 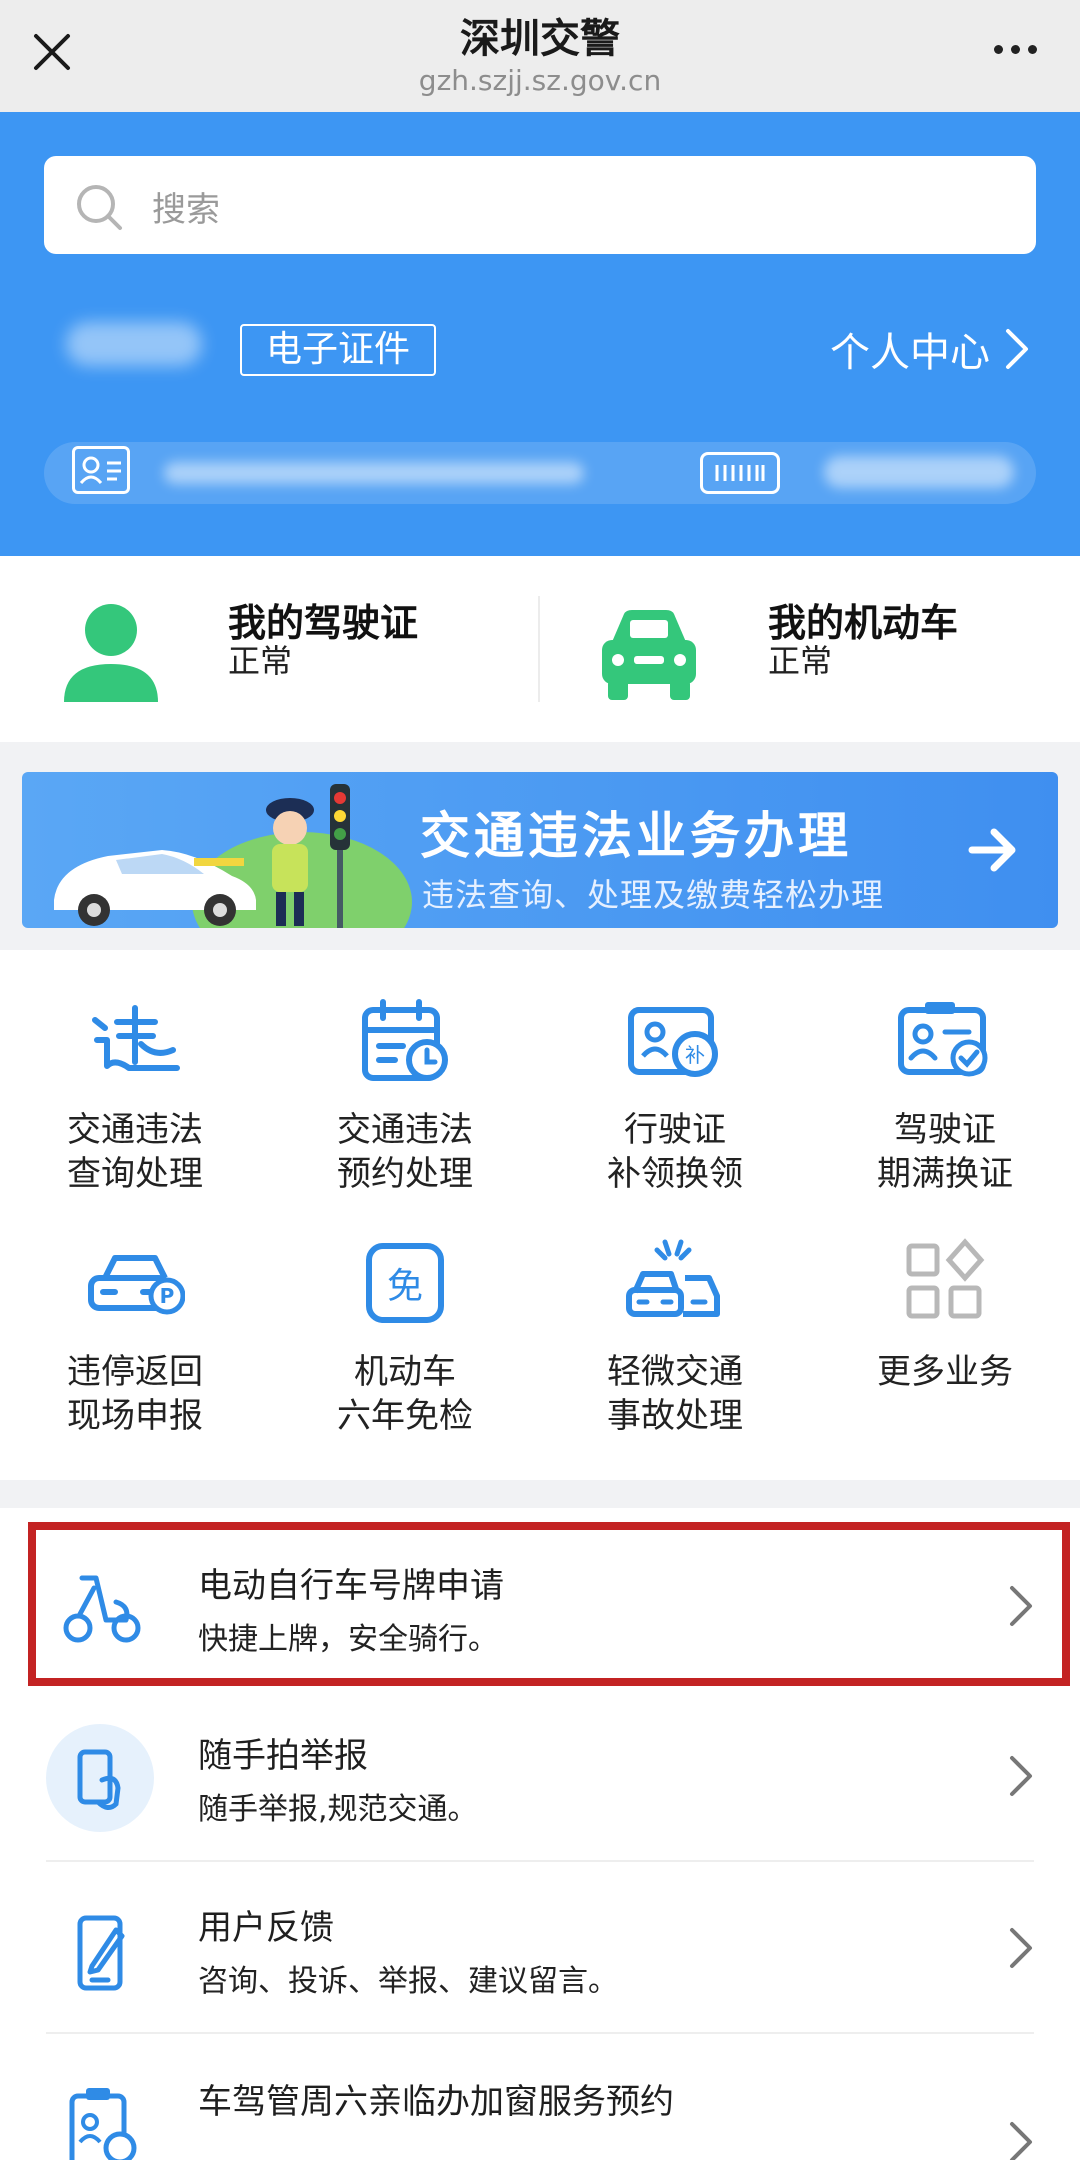 What do you see at coordinates (675, 1130) in the screenshot?
I see `service-label-line1: 行驶证` at bounding box center [675, 1130].